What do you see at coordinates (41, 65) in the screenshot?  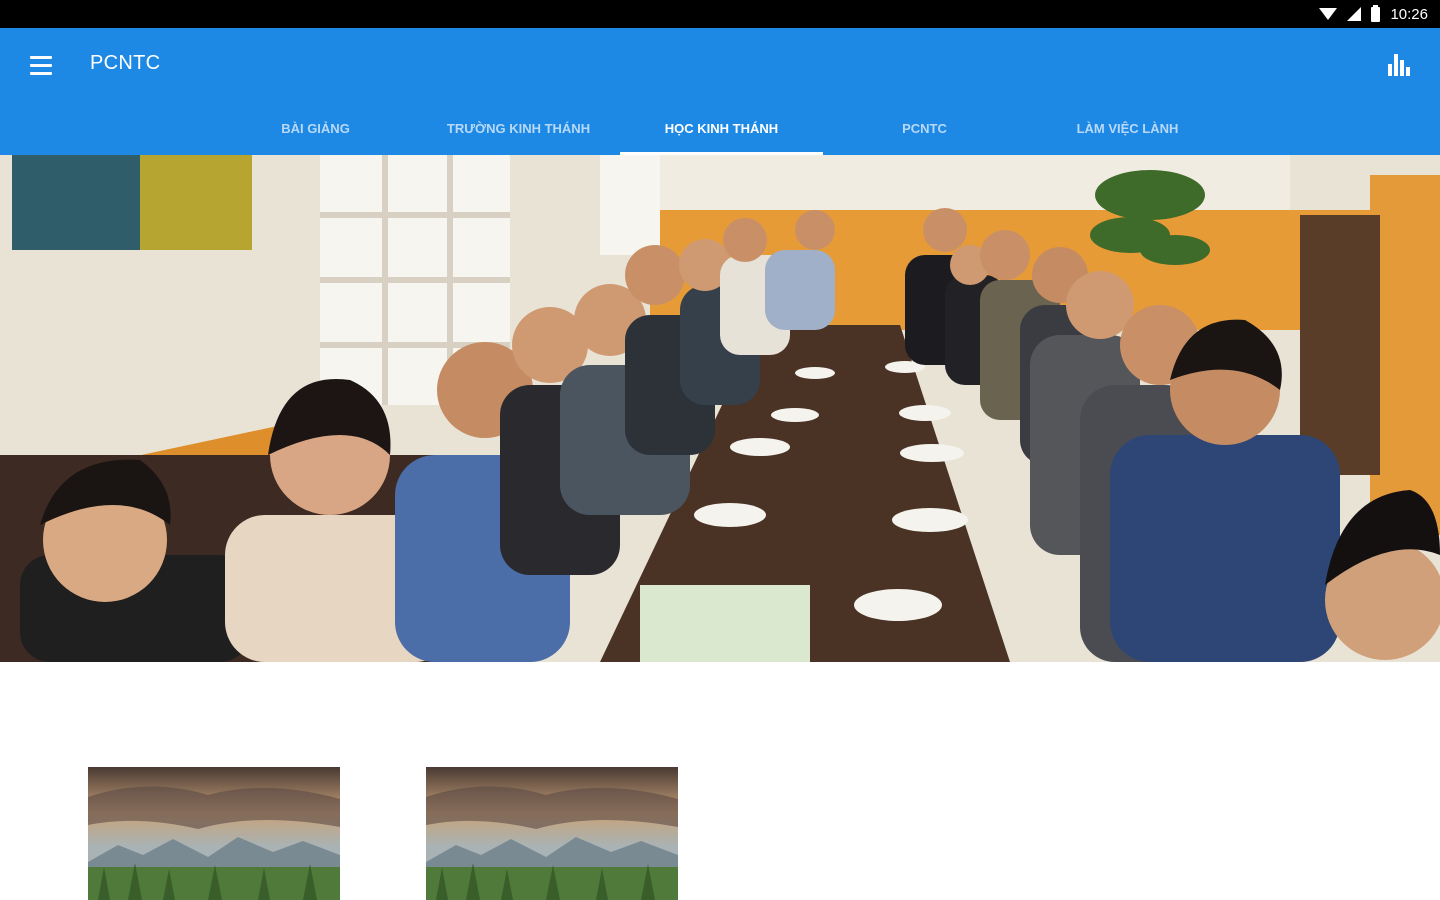 I see `menu-icon` at bounding box center [41, 65].